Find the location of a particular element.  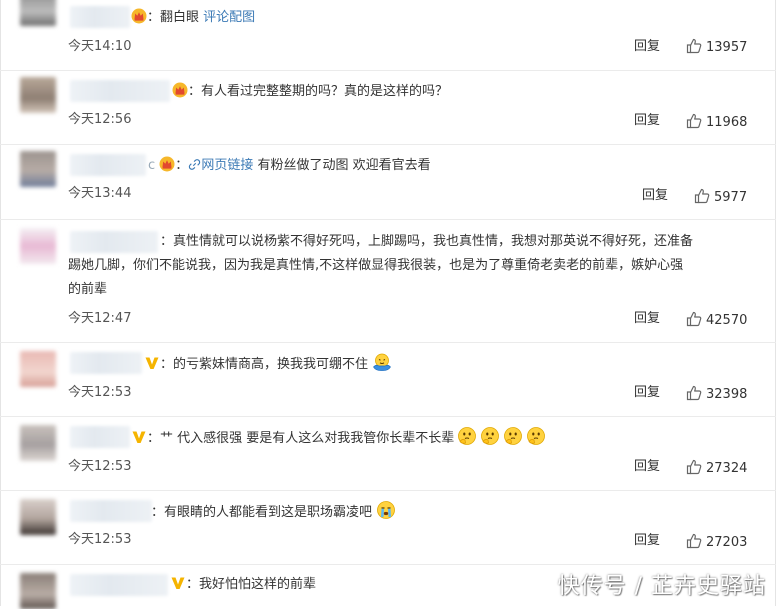

comment-text: 代入感很强 要是有人这么对我我管你长辈不长辈 is located at coordinates (316, 438).